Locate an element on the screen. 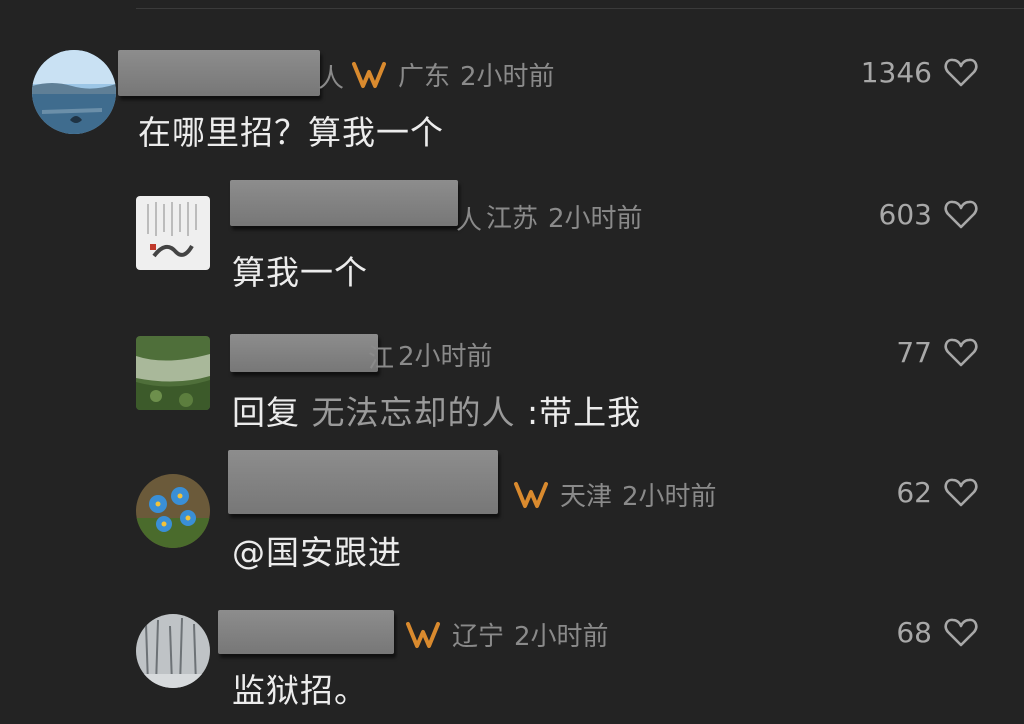  comment-meta: 辽宁 2小时前 is located at coordinates (506, 634).